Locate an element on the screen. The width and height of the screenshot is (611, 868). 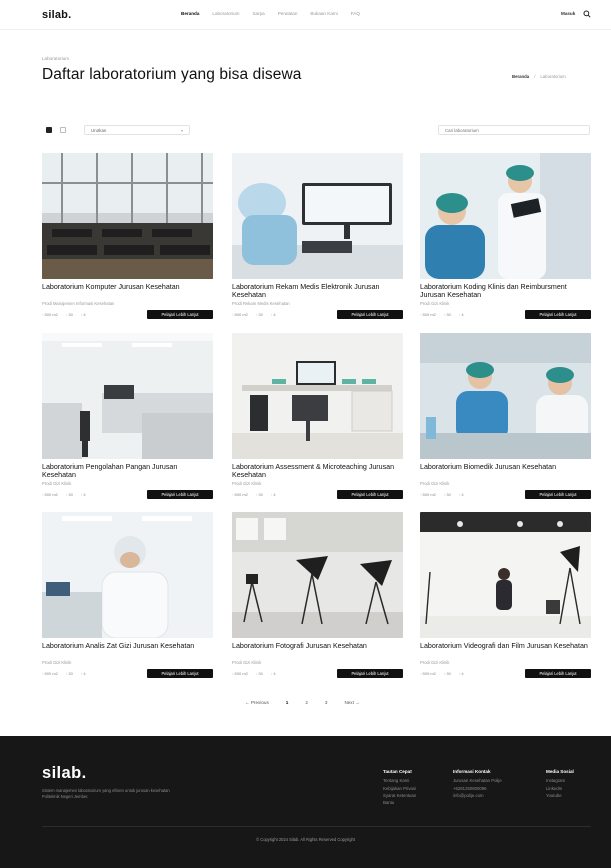
footer-link: +6281250800096 is located at coordinates (477, 788).